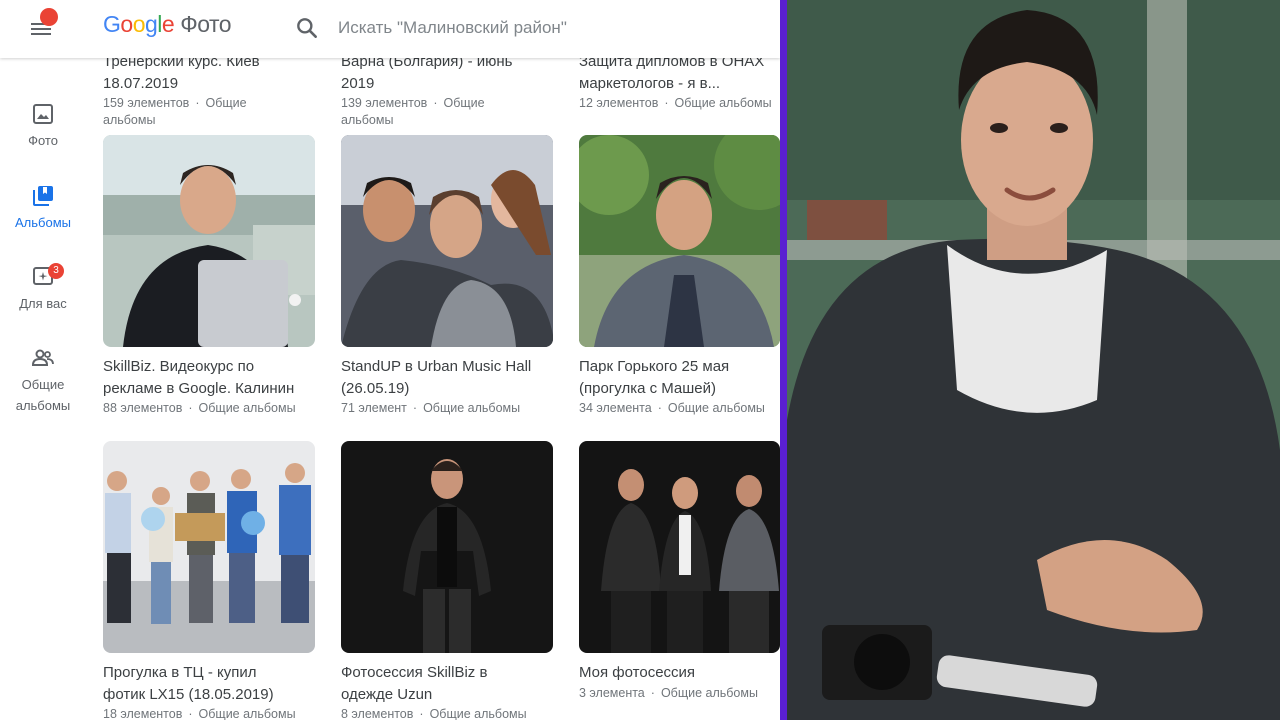 This screenshot has height=720, width=1280. I want to click on notification-dot-icon, so click(49, 17).